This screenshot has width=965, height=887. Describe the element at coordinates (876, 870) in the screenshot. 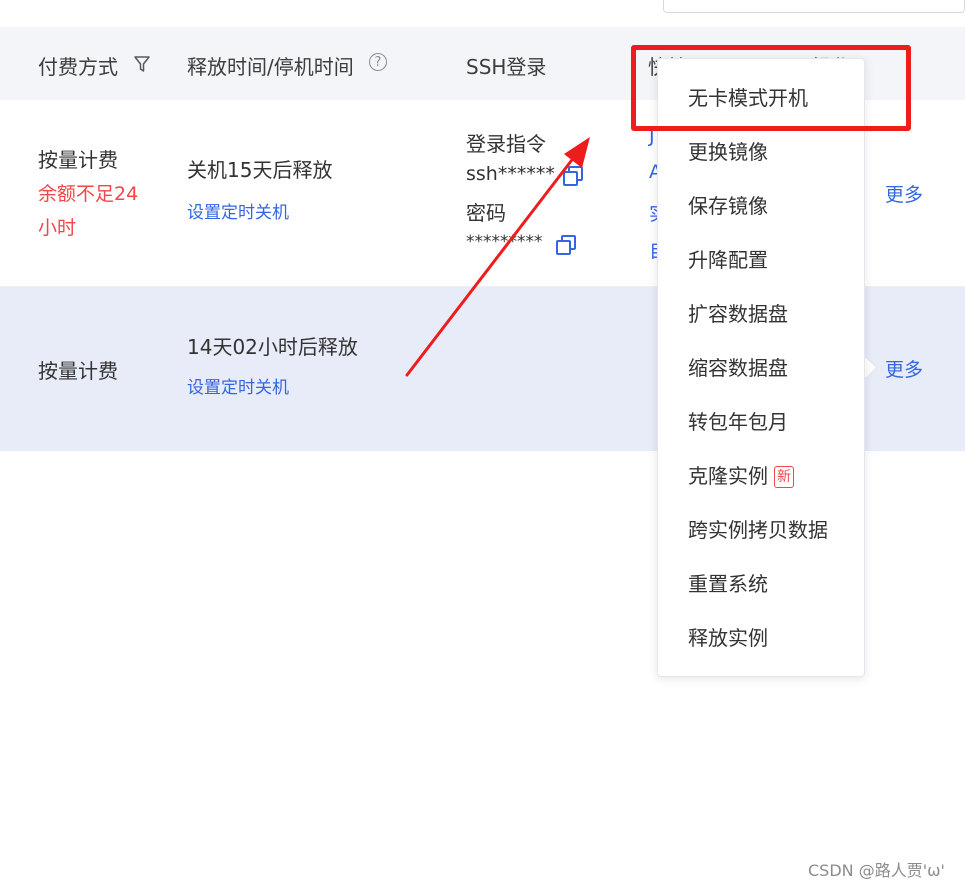

I see `watermark: CSDN @路人贾'ω'` at that location.